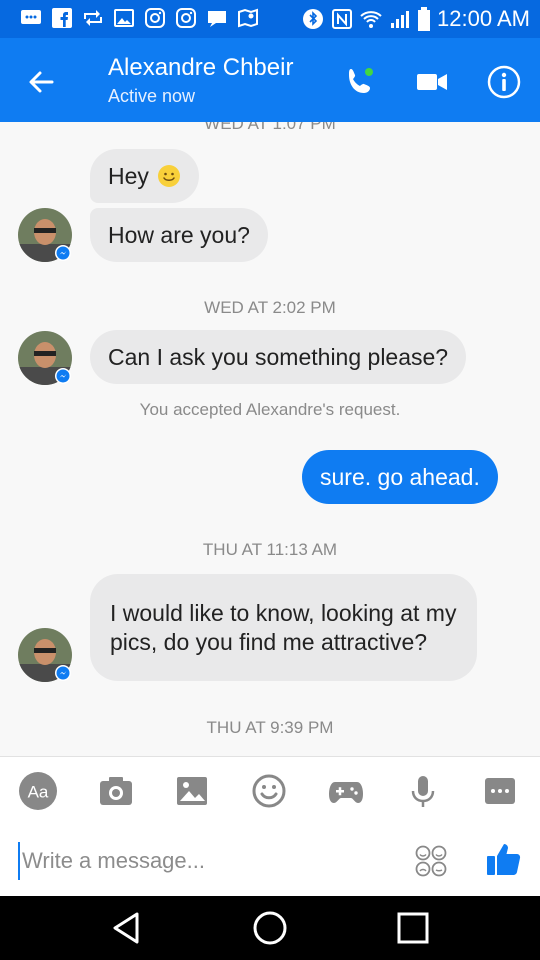 Image resolution: width=540 pixels, height=960 pixels. What do you see at coordinates (503, 859) in the screenshot?
I see `like-thumbs-up-icon` at bounding box center [503, 859].